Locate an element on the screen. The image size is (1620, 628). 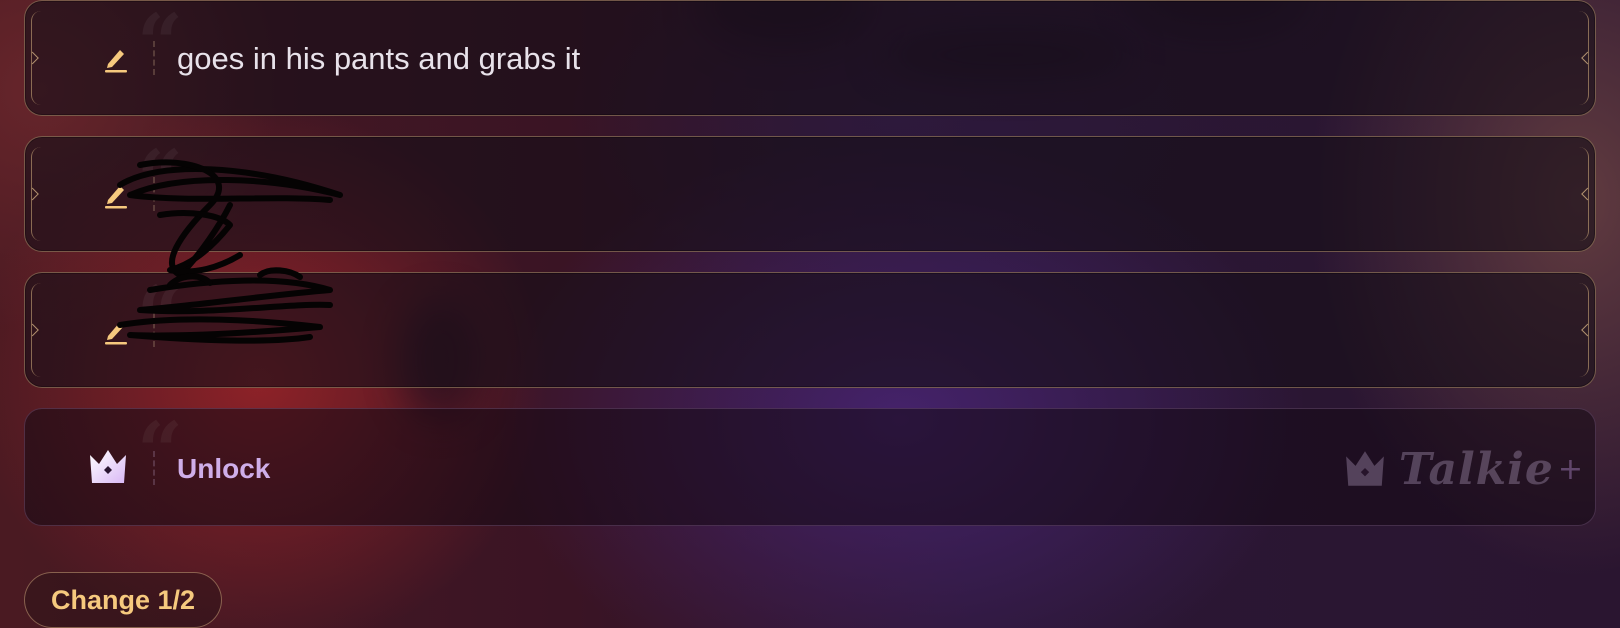
brand-name: Talkie is located at coordinates (1476, 469).